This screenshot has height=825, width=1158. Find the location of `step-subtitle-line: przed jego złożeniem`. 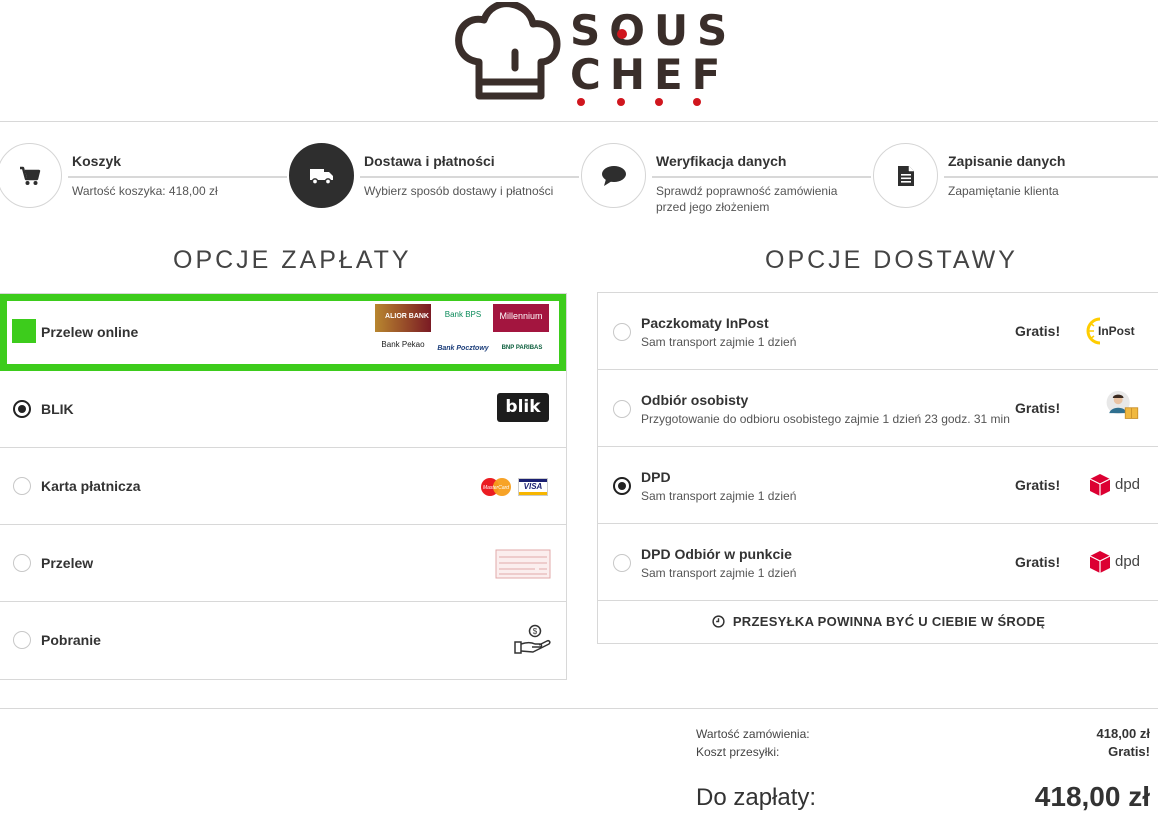

step-subtitle-line: przed jego złożeniem is located at coordinates (713, 207).